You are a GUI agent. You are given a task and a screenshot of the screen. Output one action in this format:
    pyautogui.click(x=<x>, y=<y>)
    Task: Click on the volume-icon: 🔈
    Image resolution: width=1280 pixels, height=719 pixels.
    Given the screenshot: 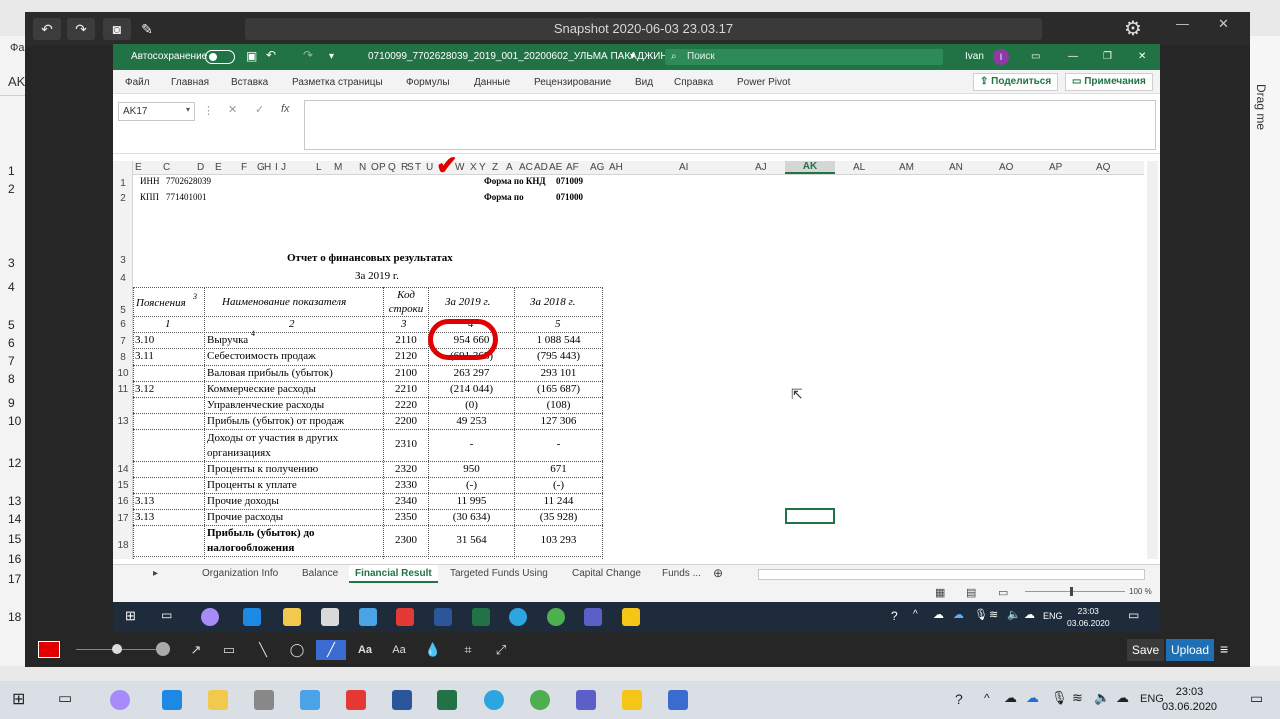 What is the action you would take?
    pyautogui.click(x=1014, y=614)
    